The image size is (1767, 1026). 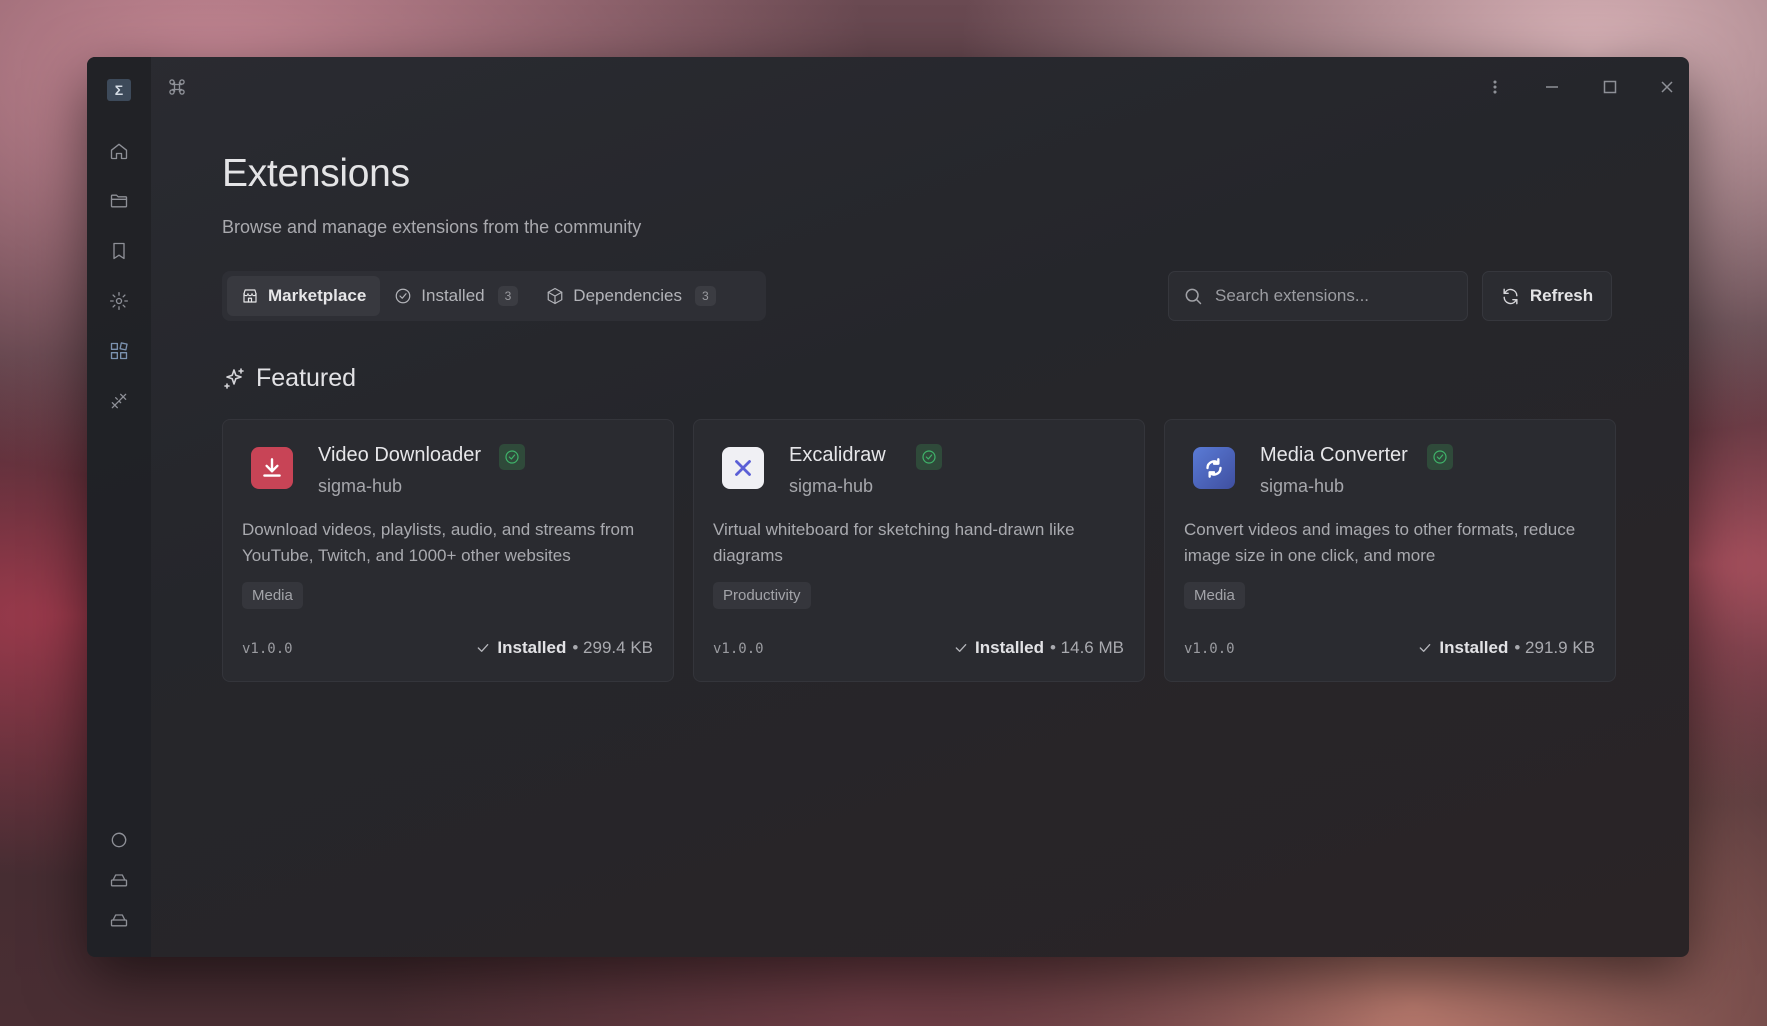 I want to click on tab-marketplace: Marketplace, so click(x=304, y=296).